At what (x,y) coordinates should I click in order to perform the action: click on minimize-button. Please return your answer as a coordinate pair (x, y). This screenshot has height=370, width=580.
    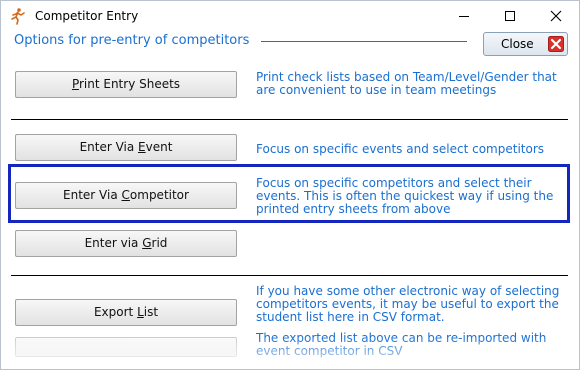
    Looking at the image, I should click on (464, 16).